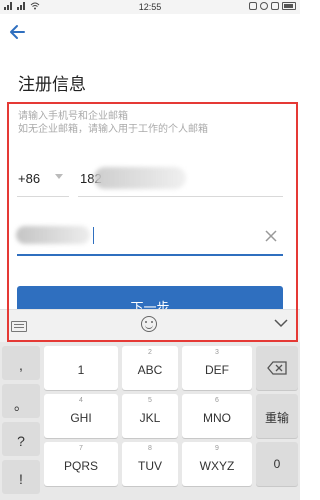 This screenshot has height=500, width=320. I want to click on key-5: 5 JKL, so click(150, 416).